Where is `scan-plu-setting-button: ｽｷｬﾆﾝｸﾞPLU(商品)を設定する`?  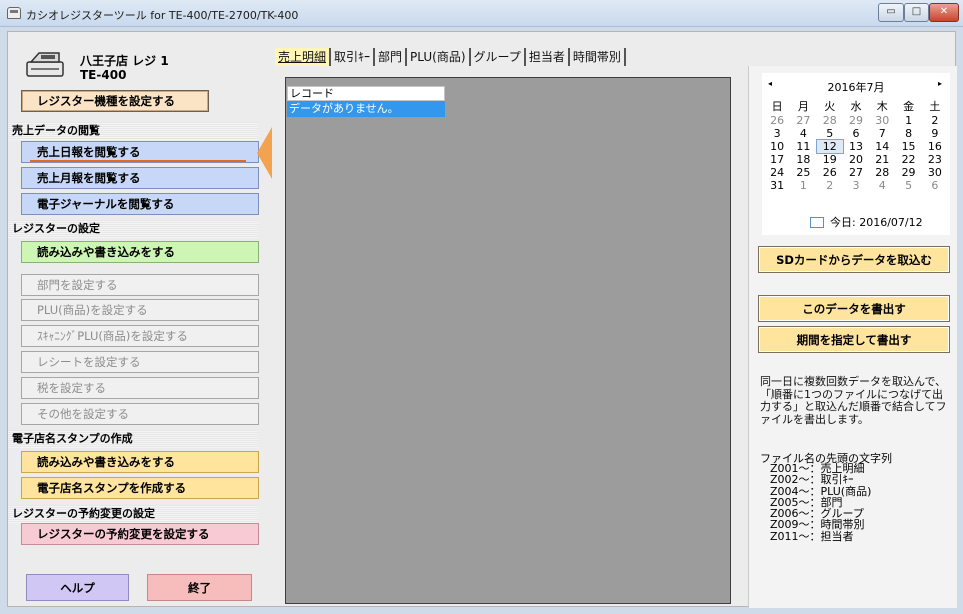
scan-plu-setting-button: ｽｷｬﾆﾝｸﾞPLU(商品)を設定する is located at coordinates (140, 336).